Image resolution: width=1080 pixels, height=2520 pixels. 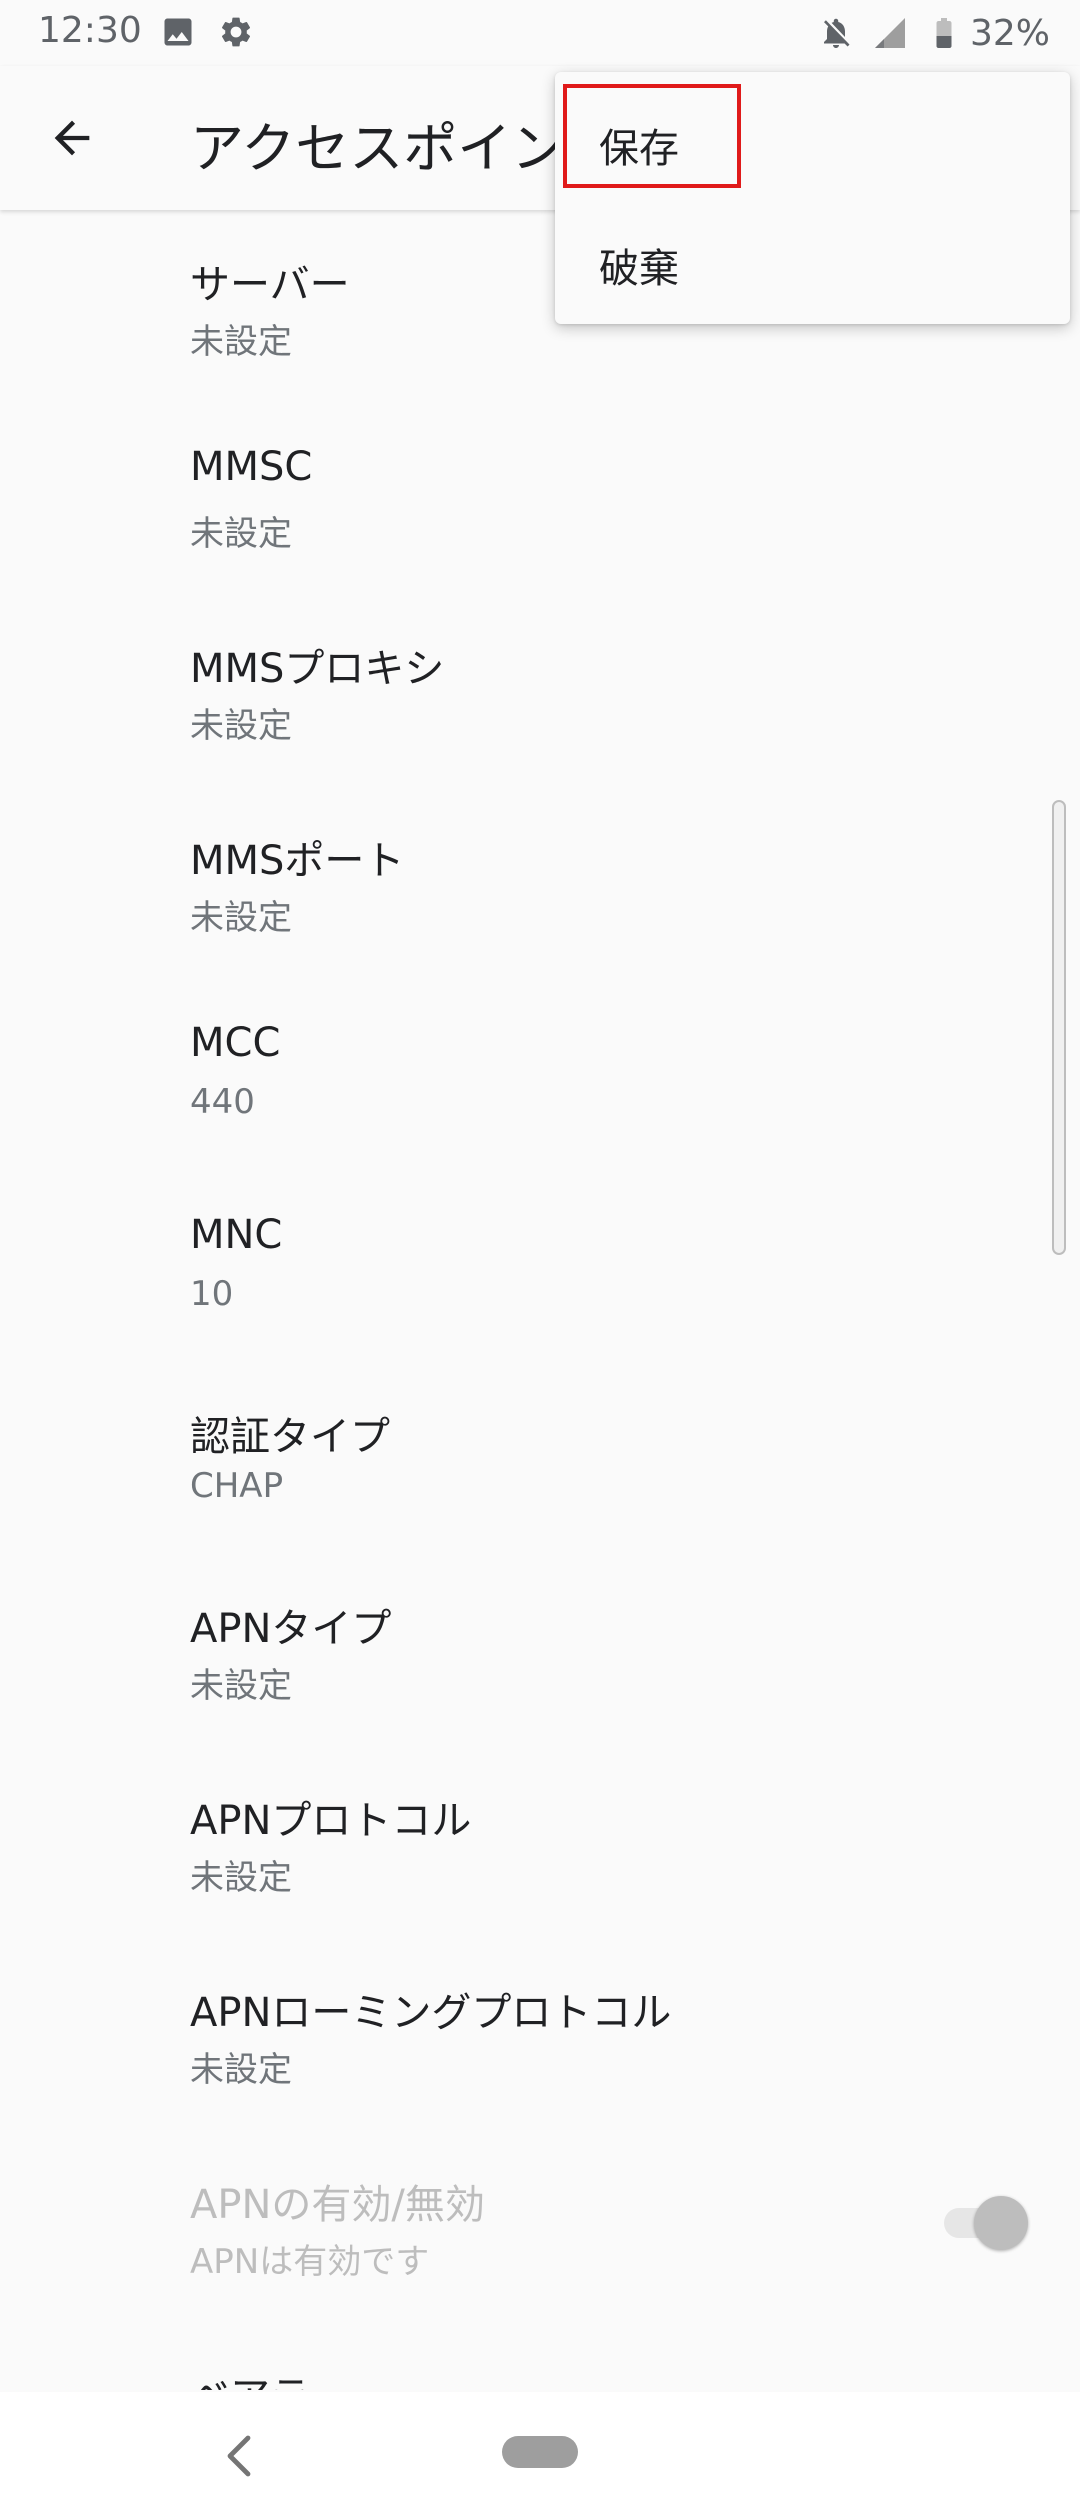 What do you see at coordinates (297, 861) in the screenshot?
I see `pref-title: MMSポート` at bounding box center [297, 861].